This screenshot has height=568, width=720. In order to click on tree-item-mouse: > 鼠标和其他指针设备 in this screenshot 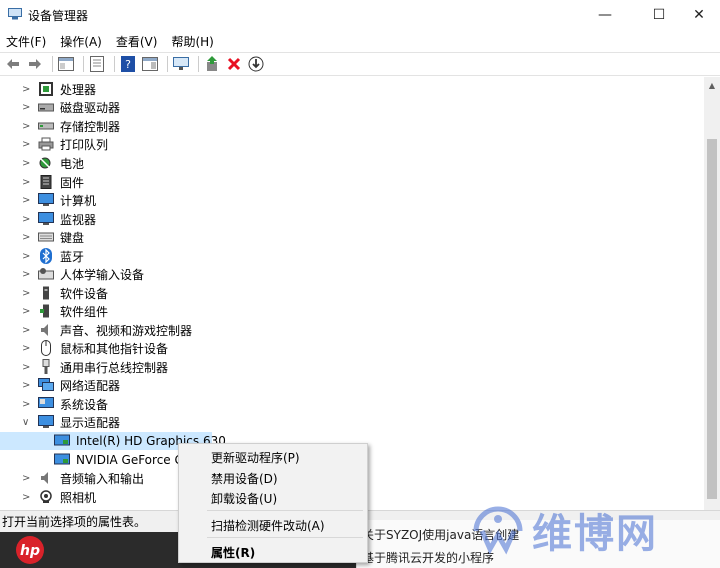, I will do `click(84, 348)`.